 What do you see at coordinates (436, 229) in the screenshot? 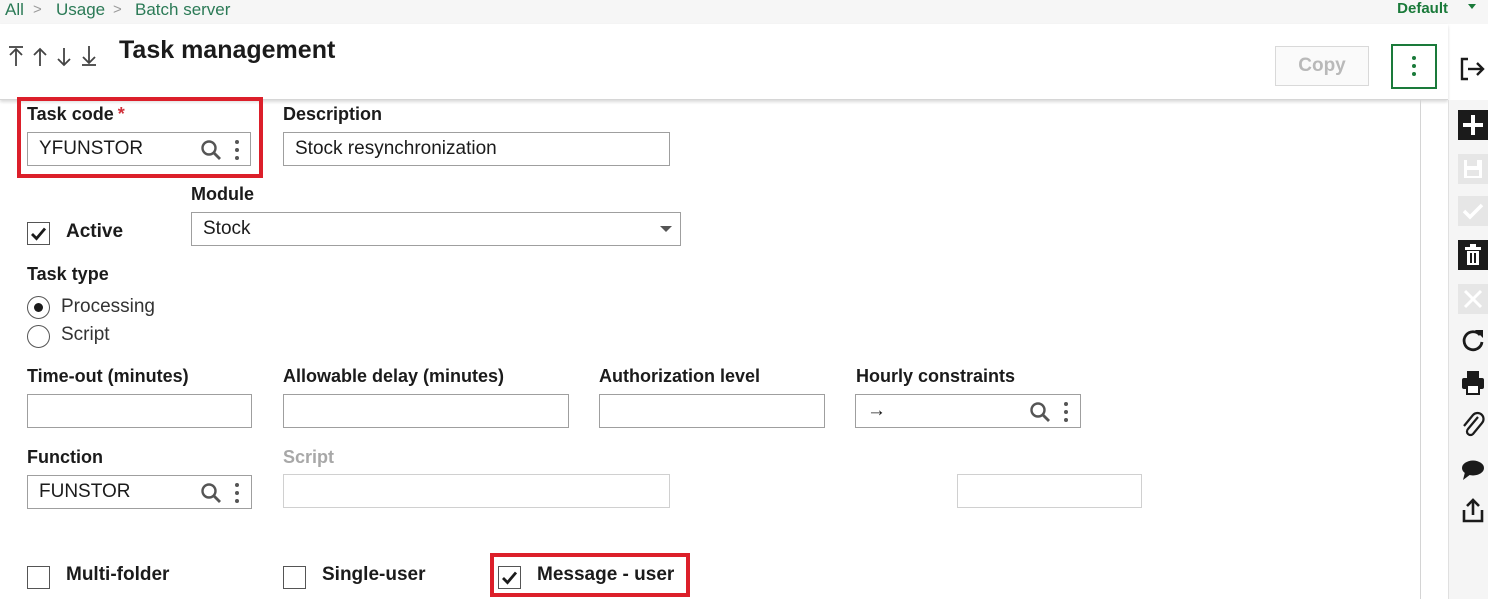
I see `module-select: Stock` at bounding box center [436, 229].